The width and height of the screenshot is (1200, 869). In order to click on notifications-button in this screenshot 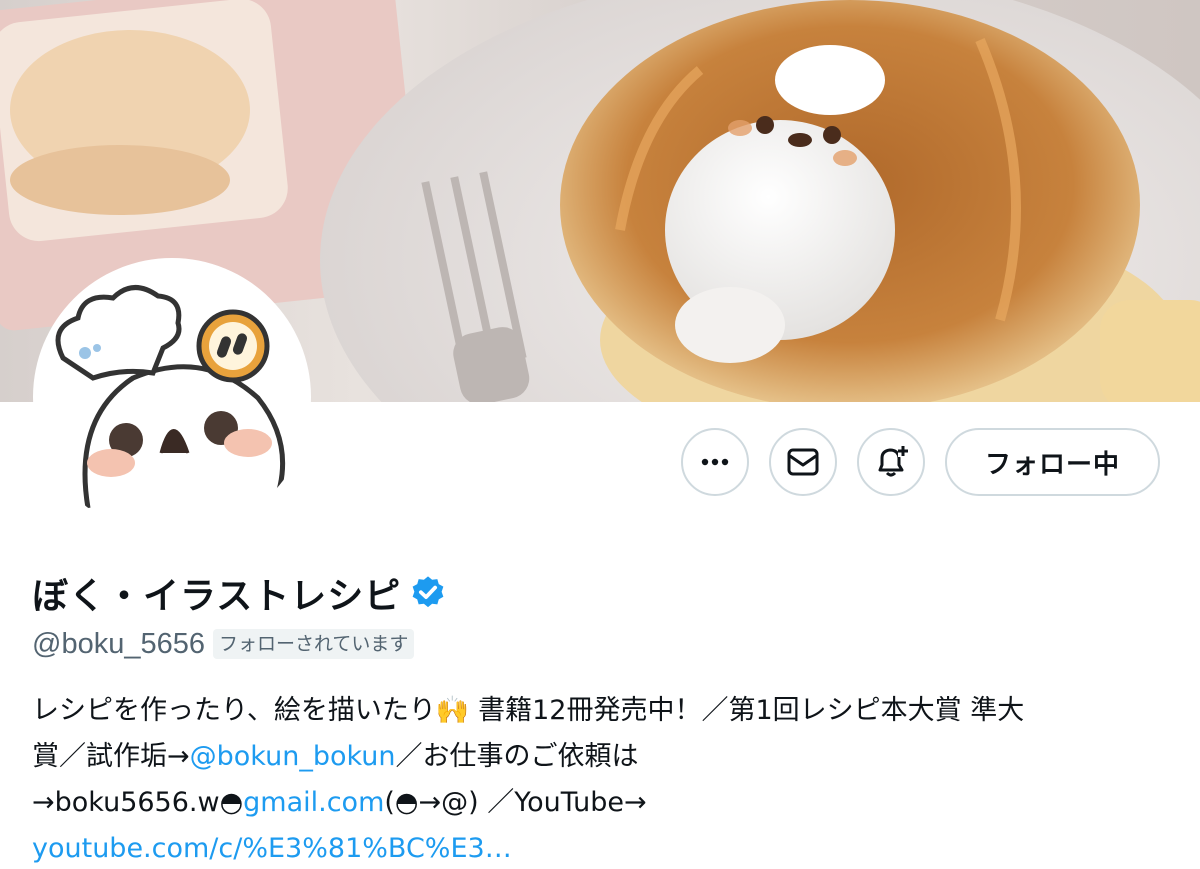, I will do `click(891, 462)`.